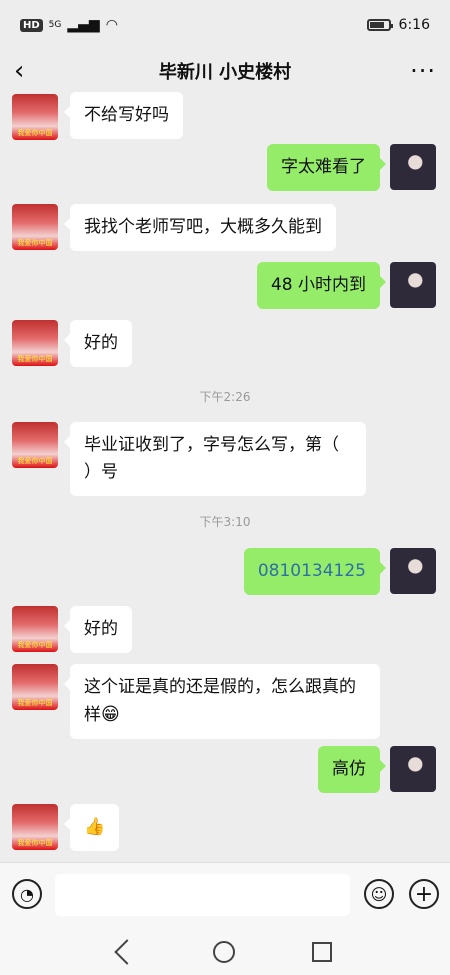 The height and width of the screenshot is (975, 450). Describe the element at coordinates (111, 25) in the screenshot. I see `wifi-icon: ◠` at that location.